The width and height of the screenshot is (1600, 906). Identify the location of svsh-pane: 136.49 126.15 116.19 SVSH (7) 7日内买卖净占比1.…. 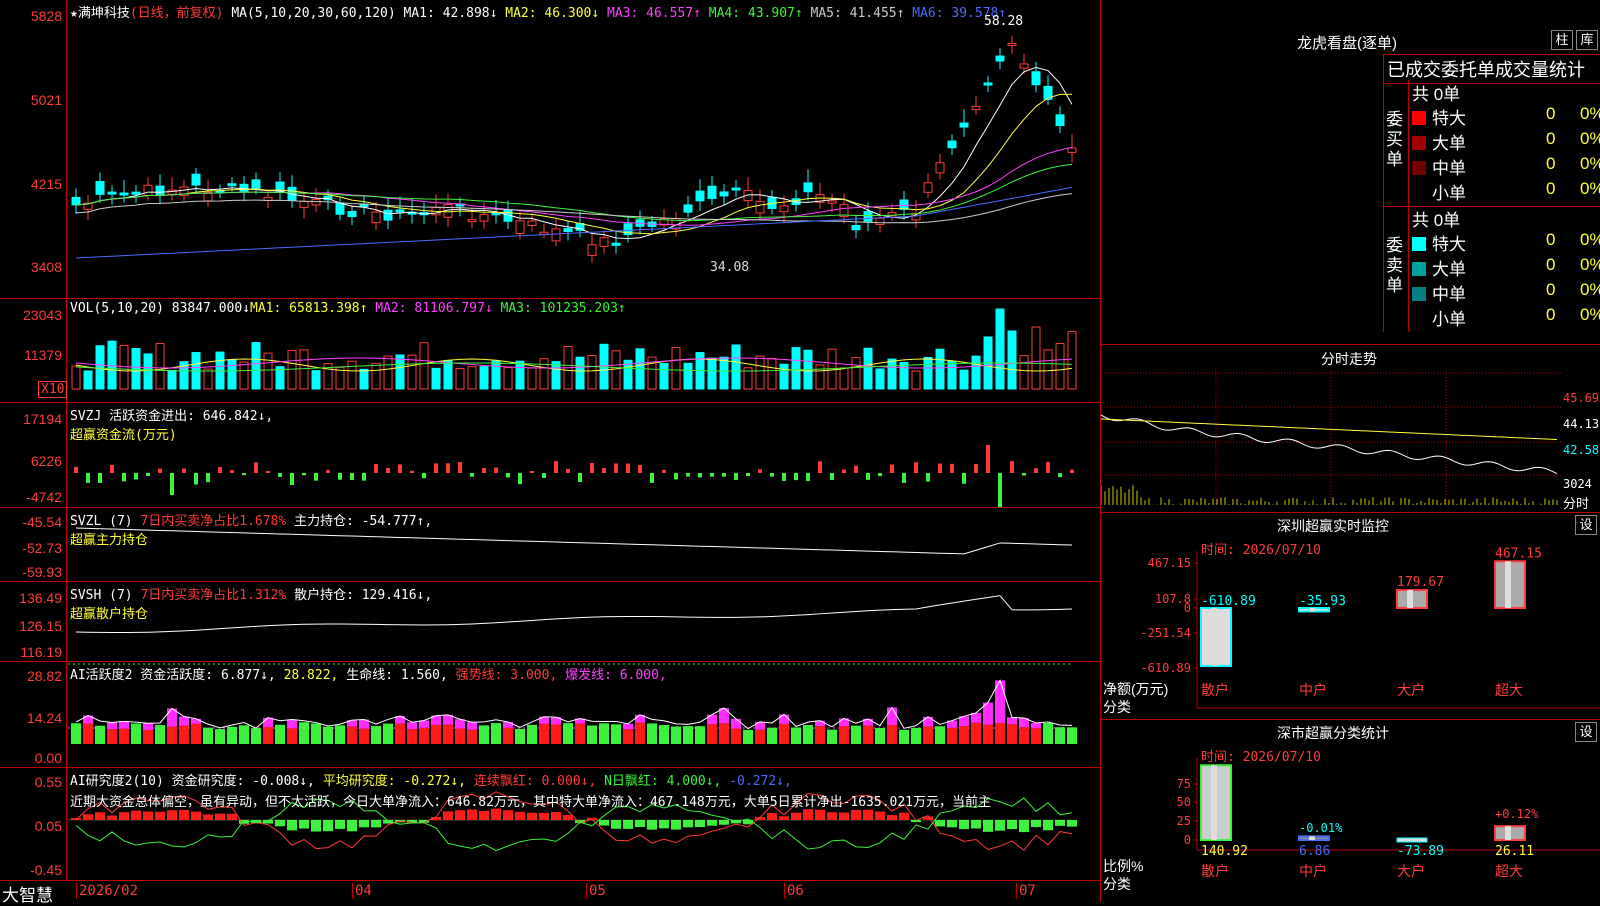
(550, 621).